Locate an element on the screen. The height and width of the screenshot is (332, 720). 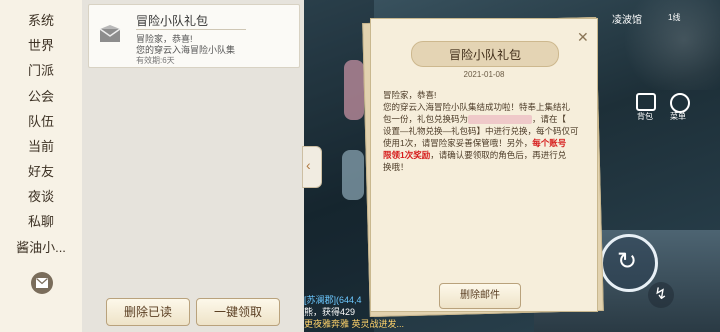
mail-body-line: 设置—礼物兑换—礼包码】中进行兑换，每个码仅可 is located at coordinates (481, 131).